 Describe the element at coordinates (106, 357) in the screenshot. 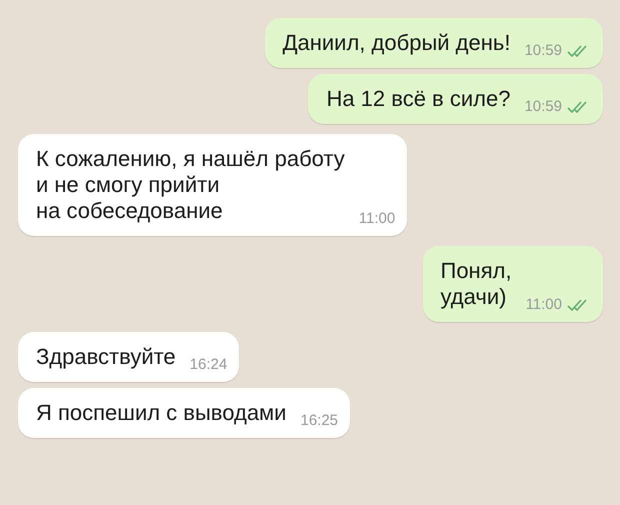

I see `message-text: Здравствуйте` at that location.